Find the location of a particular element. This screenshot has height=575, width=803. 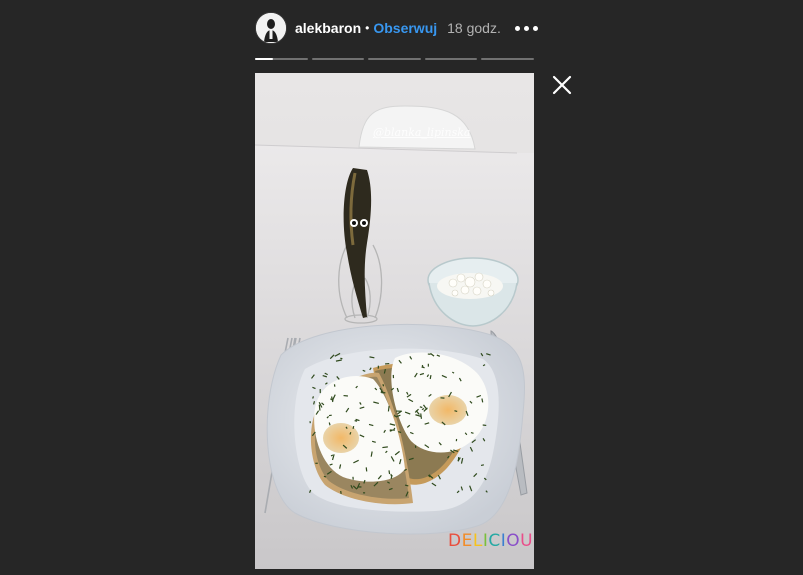

close-icon-glyph is located at coordinates (562, 85).